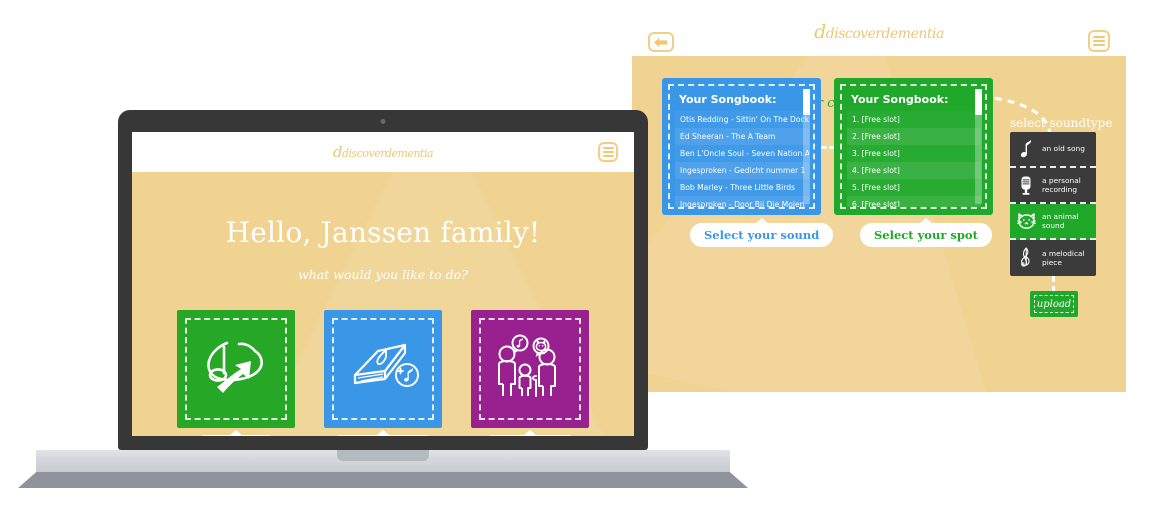 The width and height of the screenshot is (1170, 512). What do you see at coordinates (914, 201) in the screenshot?
I see `list-item: 6. [Free slot]` at bounding box center [914, 201].